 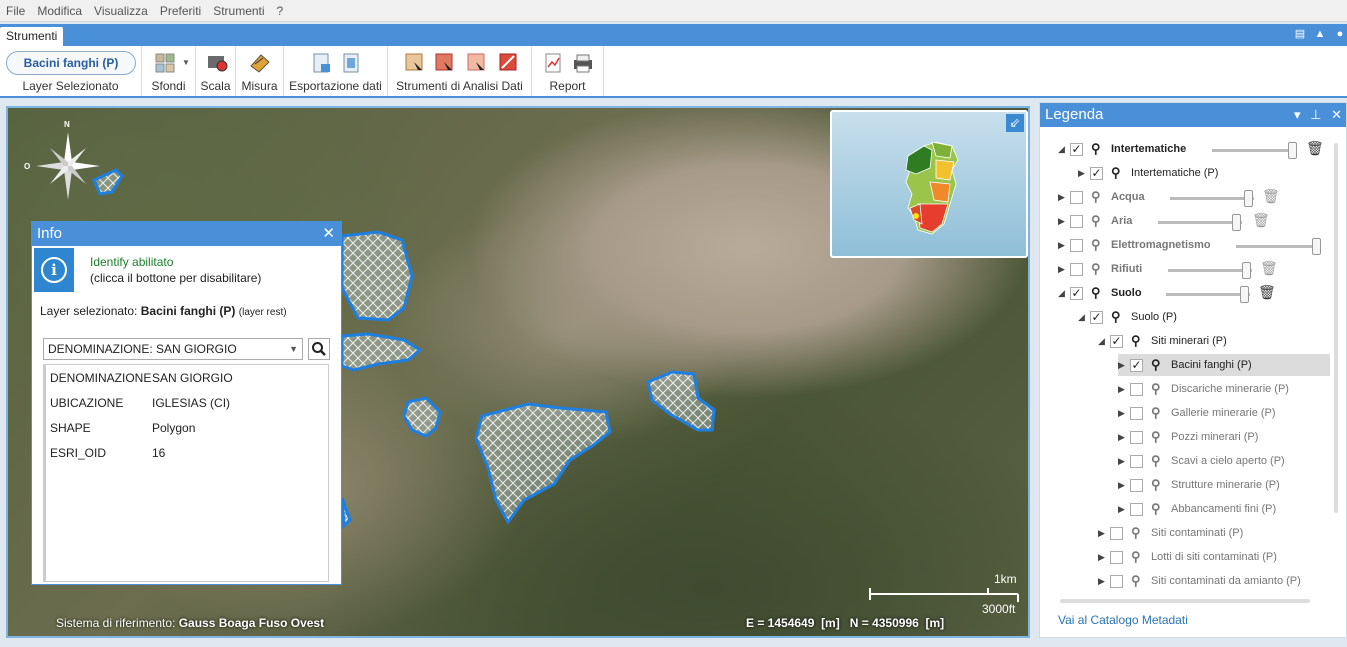 What do you see at coordinates (173, 349) in the screenshot?
I see `feature-select: DENOMINAZIONE: SAN GIORGIO ▼` at bounding box center [173, 349].